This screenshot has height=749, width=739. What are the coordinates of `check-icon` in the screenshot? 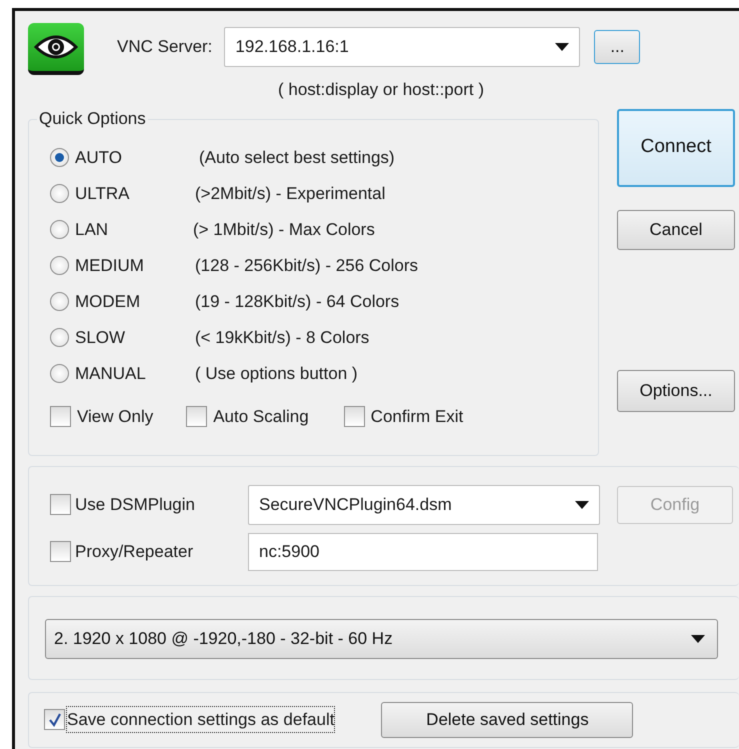 It's located at (55, 719).